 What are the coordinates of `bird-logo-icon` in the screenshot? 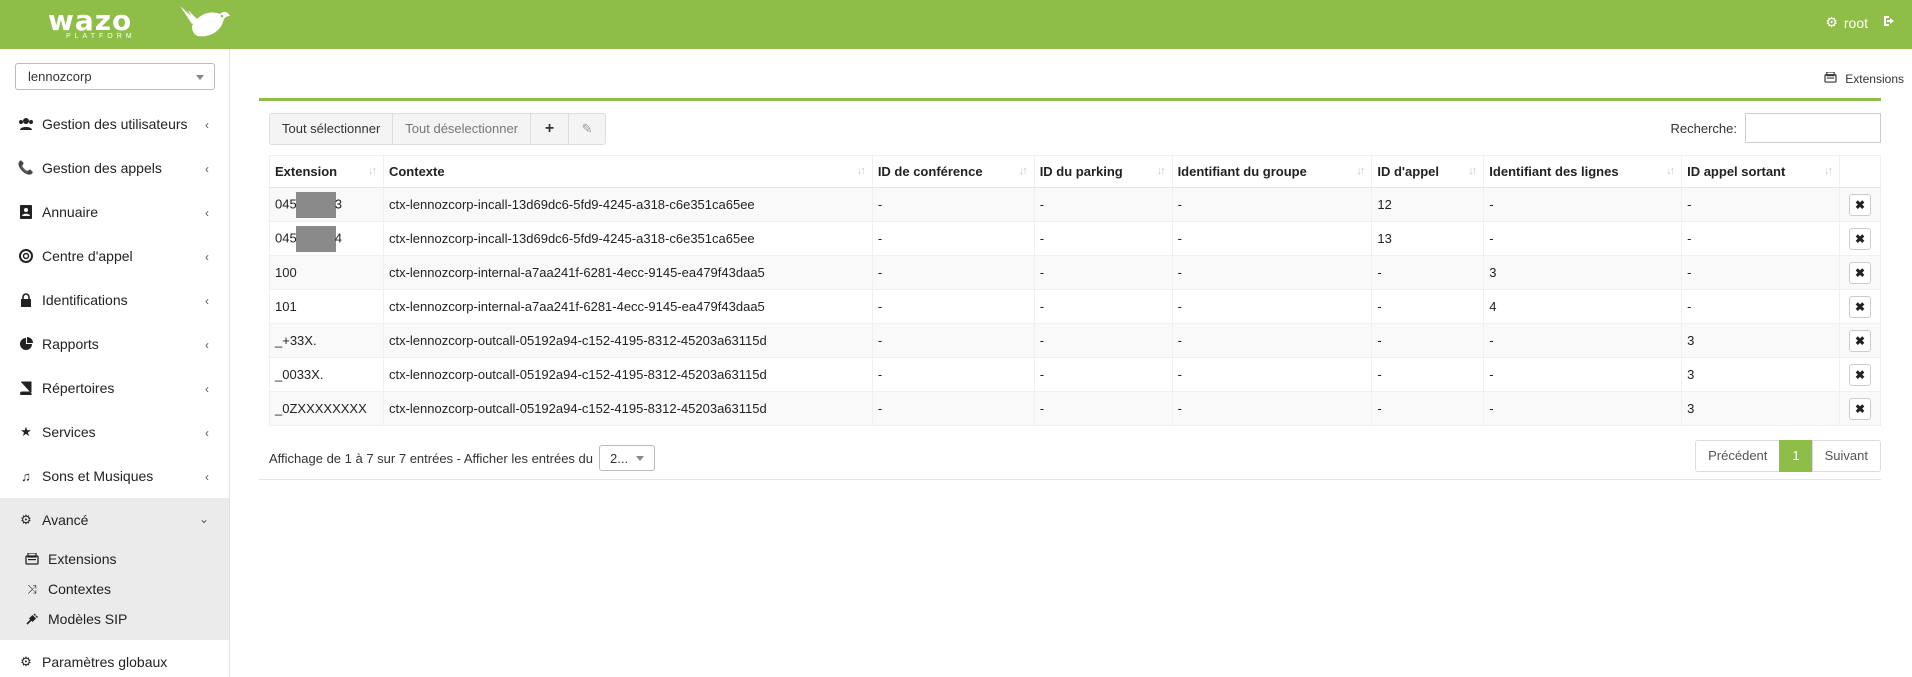 It's located at (205, 21).